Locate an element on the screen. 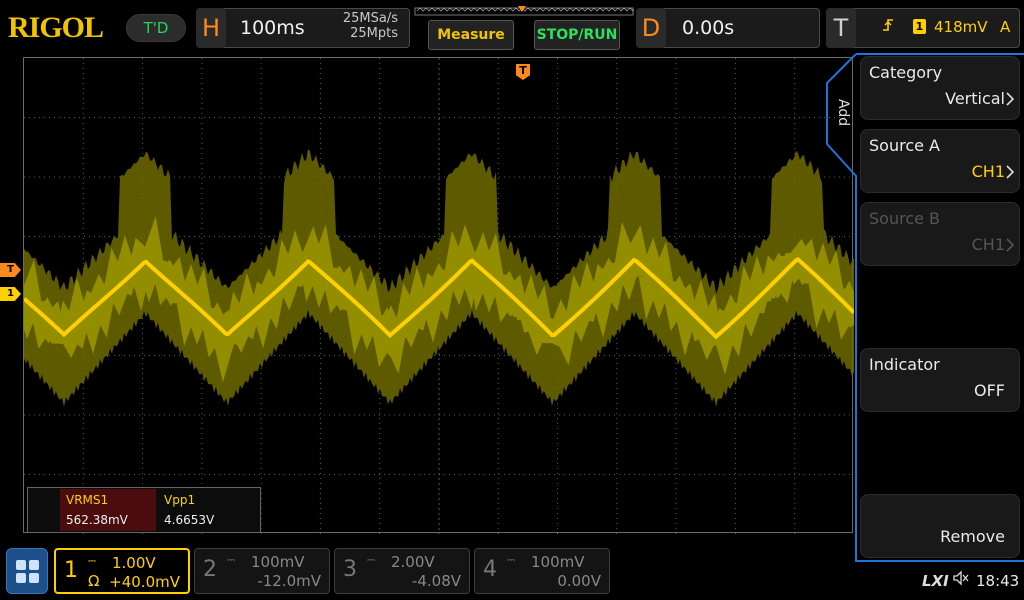 This screenshot has width=1024, height=600. delay-label: D is located at coordinates (651, 28).